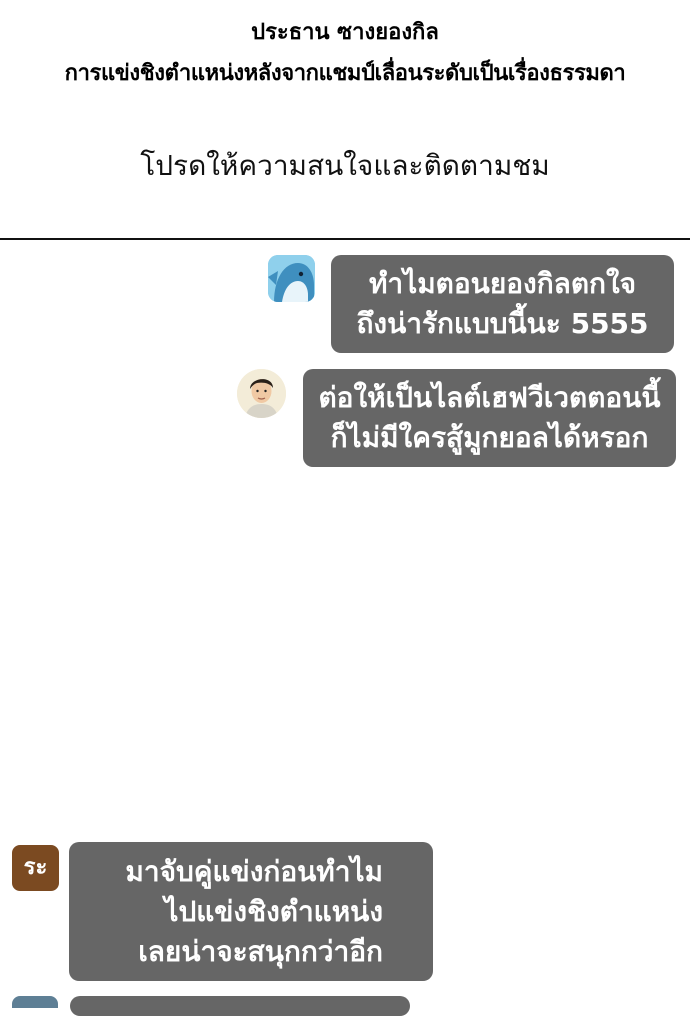  Describe the element at coordinates (260, 951) in the screenshot. I see `bubble-text-line: เลยน่าจะสนุกกว่าอีก` at that location.